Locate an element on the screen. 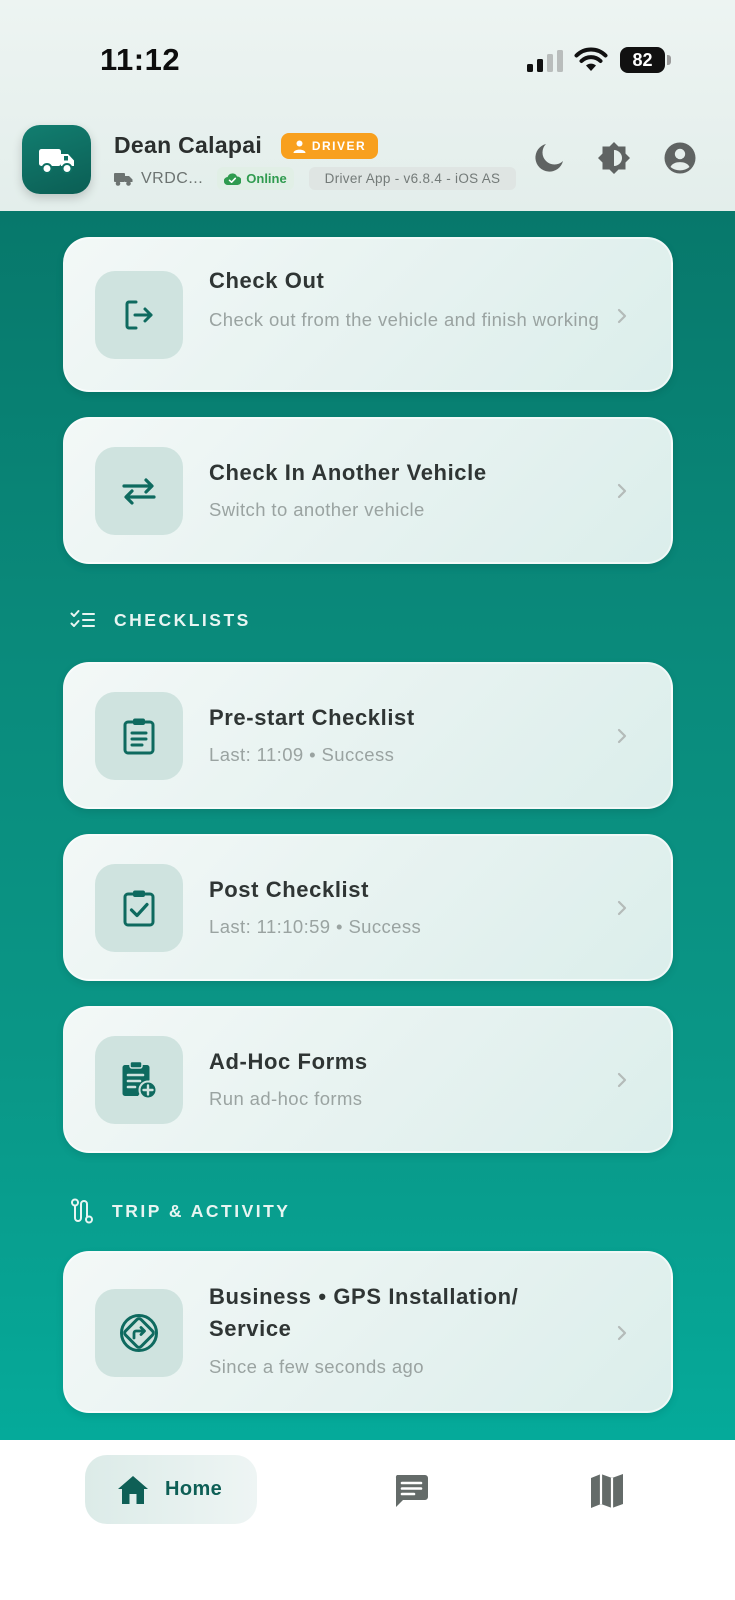  cloud-check-icon is located at coordinates (233, 178).